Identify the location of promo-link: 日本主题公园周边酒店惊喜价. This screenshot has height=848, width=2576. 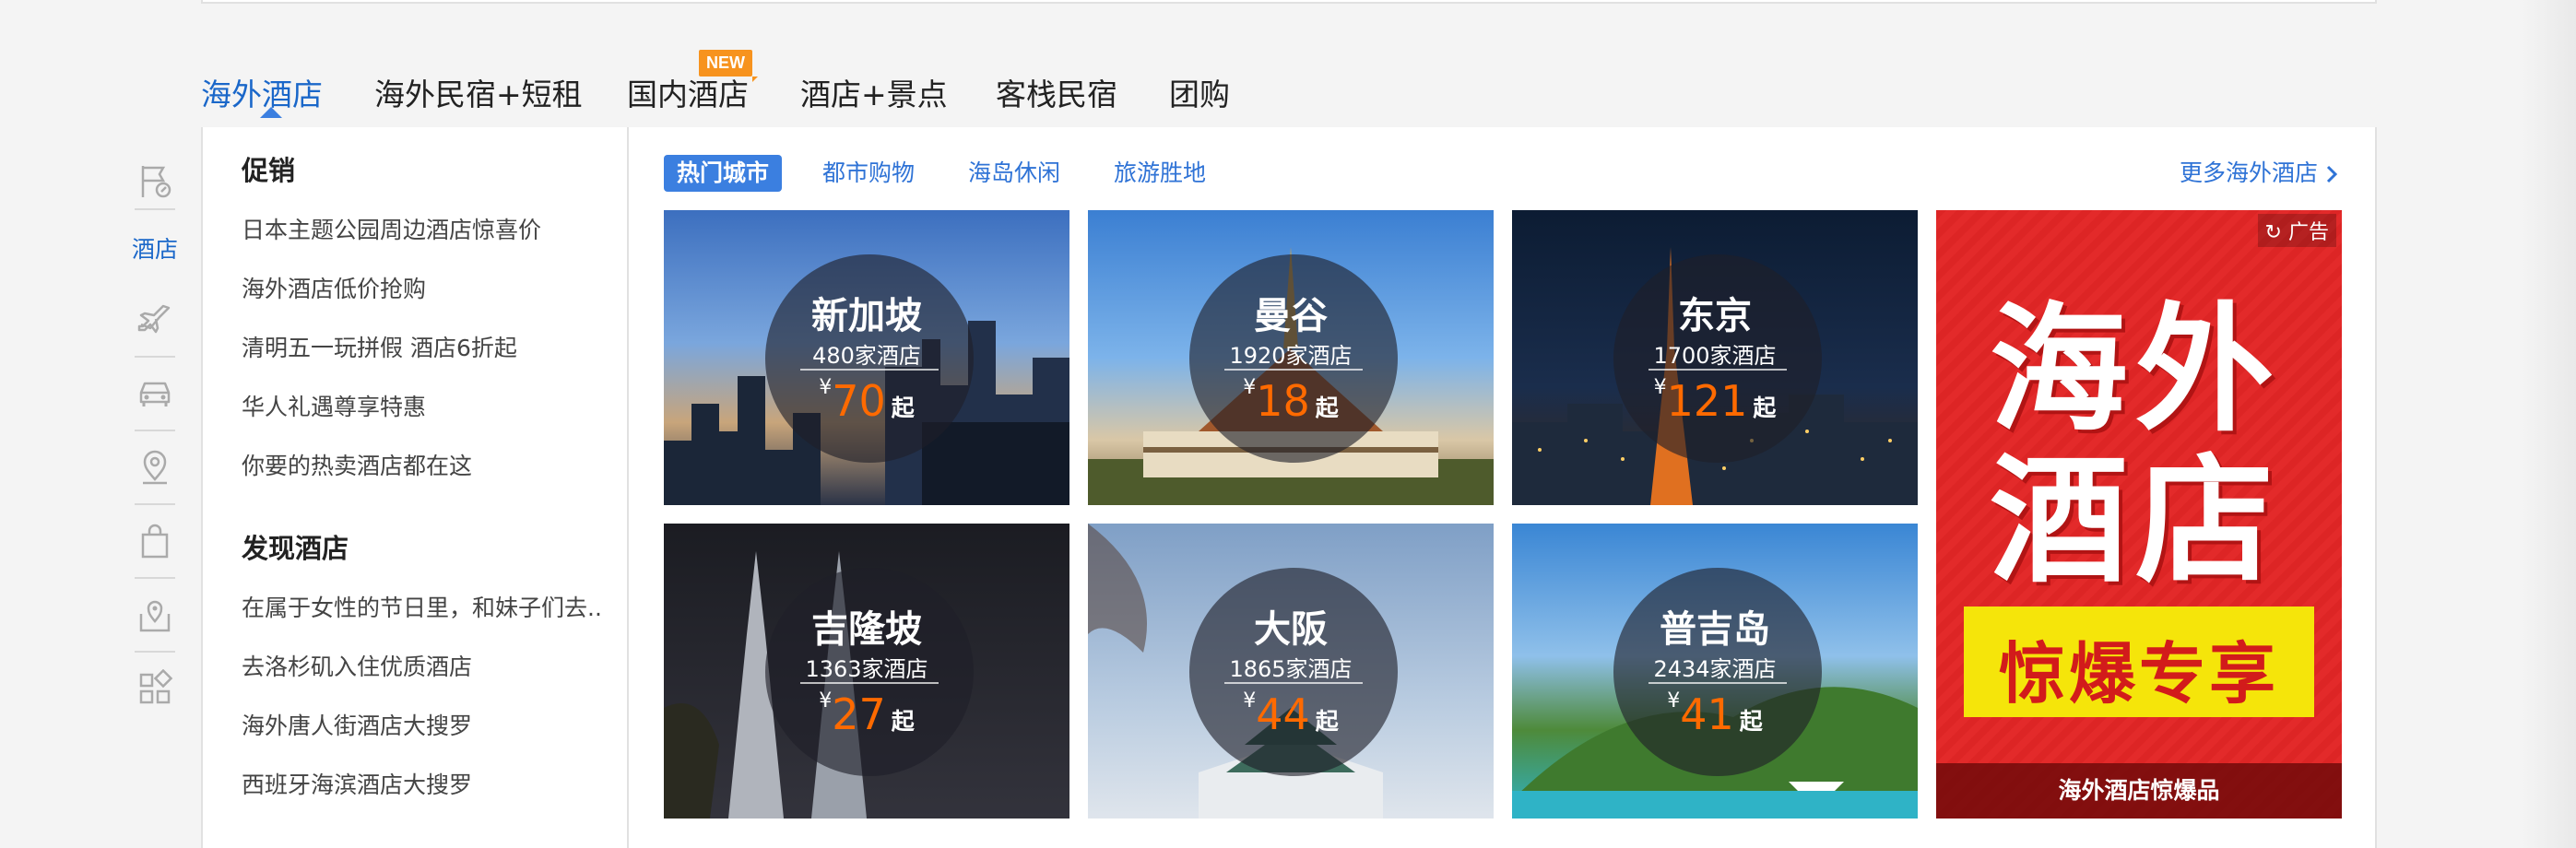
(391, 229).